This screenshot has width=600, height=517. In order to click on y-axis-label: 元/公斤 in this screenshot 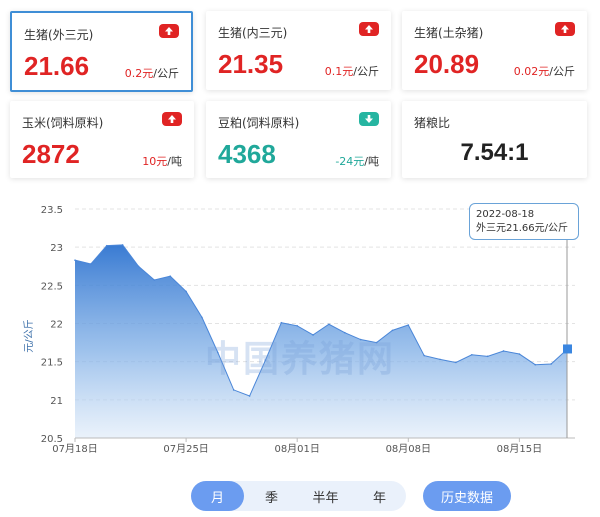, I will do `click(29, 335)`.